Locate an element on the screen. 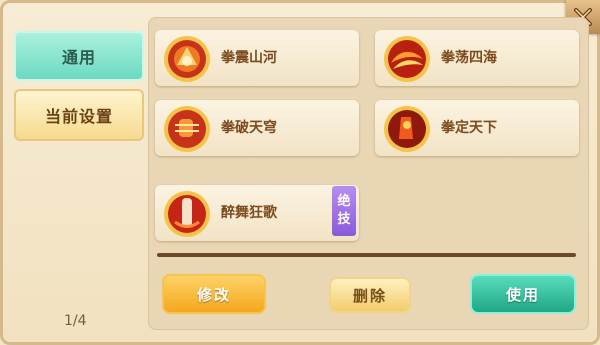 This screenshot has height=345, width=600. skill-card-quan-zhen-shan-he: 拳震山河 is located at coordinates (257, 58).